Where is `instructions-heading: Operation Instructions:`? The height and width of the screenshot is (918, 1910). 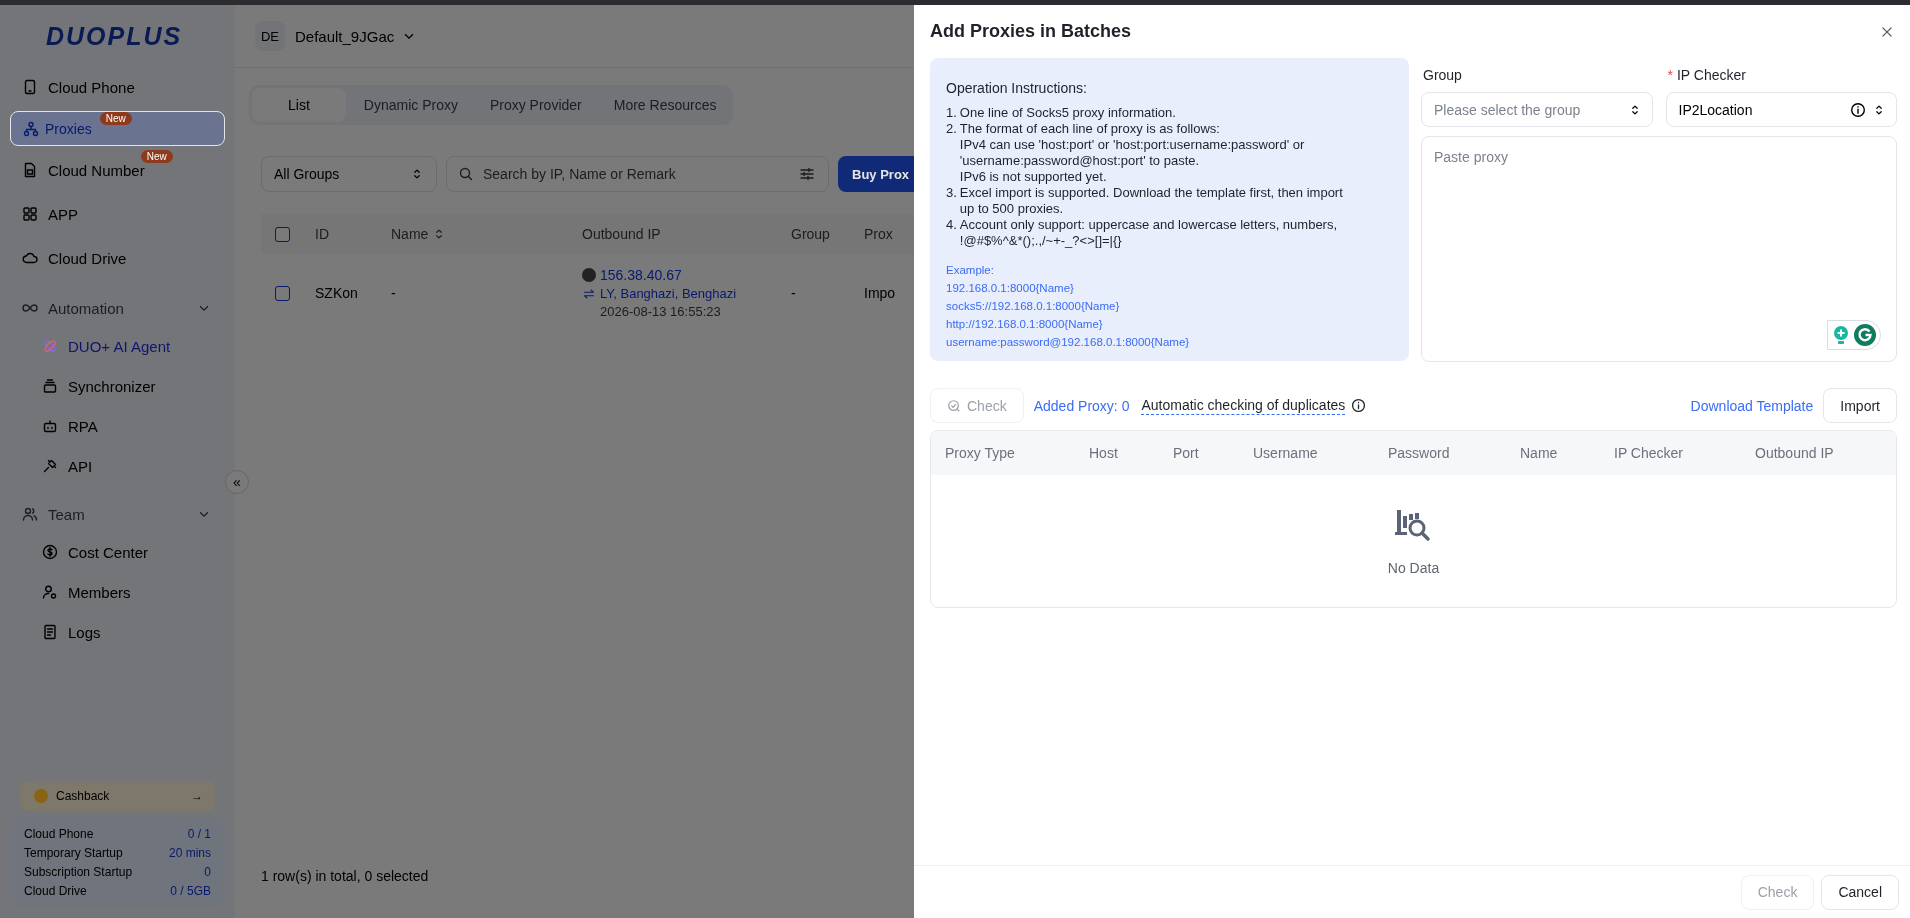 instructions-heading: Operation Instructions: is located at coordinates (1017, 88).